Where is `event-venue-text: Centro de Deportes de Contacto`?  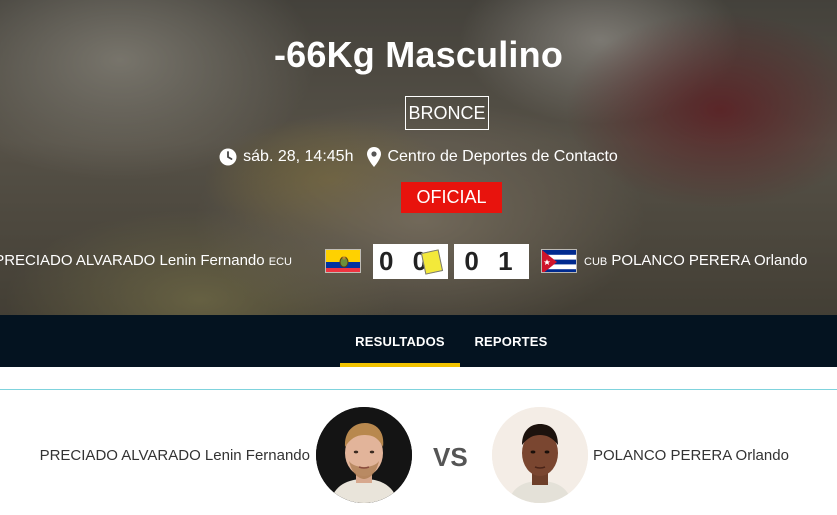
event-venue-text: Centro de Deportes de Contacto is located at coordinates (502, 156).